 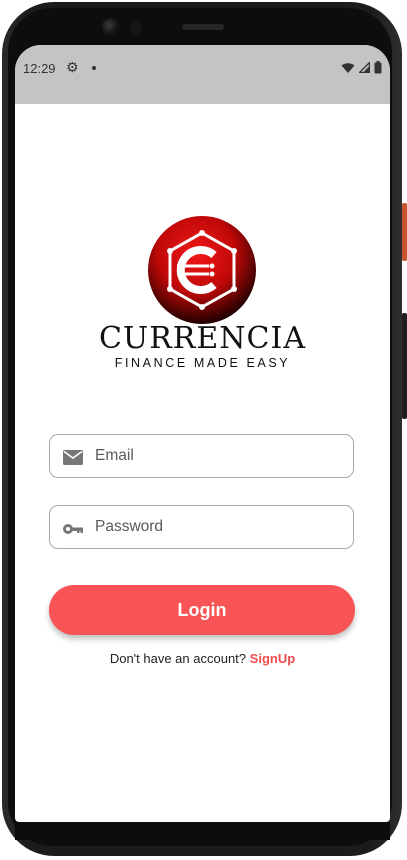 I want to click on front-camera, so click(x=111, y=27).